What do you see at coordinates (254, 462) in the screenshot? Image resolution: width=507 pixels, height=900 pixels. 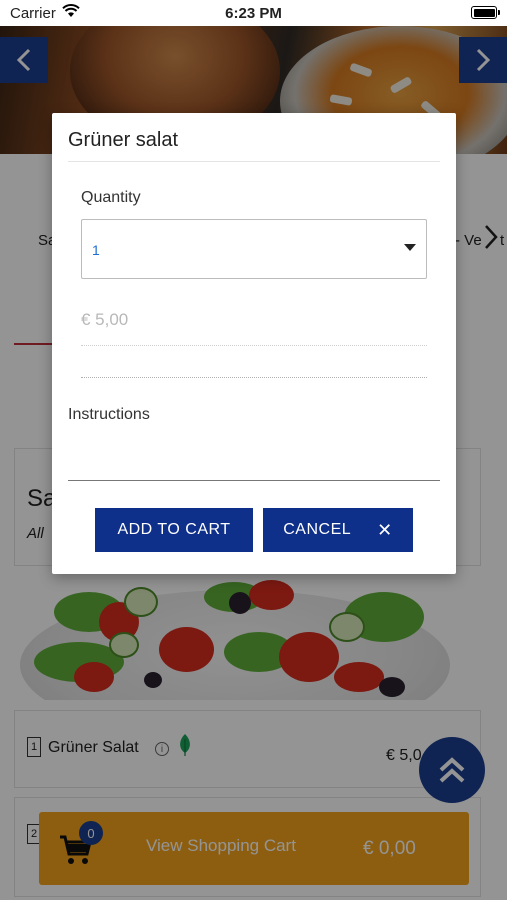 I see `instructions-input` at bounding box center [254, 462].